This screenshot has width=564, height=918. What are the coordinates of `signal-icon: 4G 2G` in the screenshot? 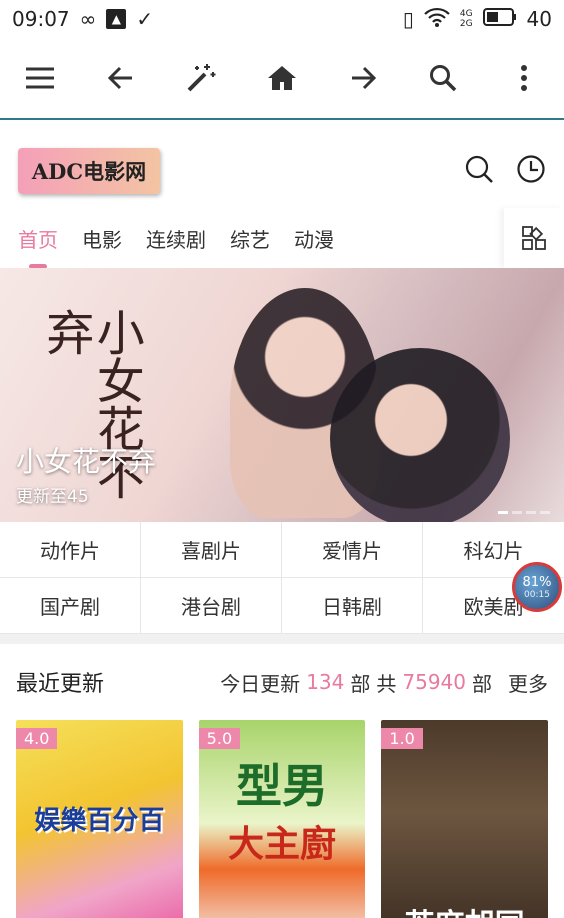 It's located at (466, 19).